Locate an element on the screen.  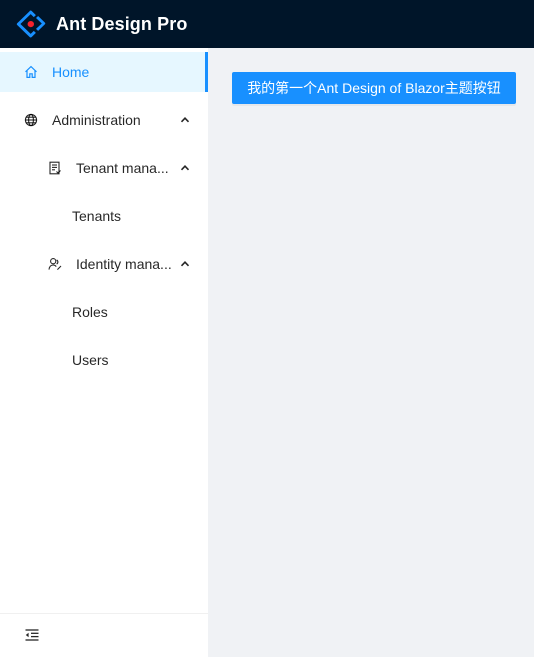
team-icon is located at coordinates (55, 264).